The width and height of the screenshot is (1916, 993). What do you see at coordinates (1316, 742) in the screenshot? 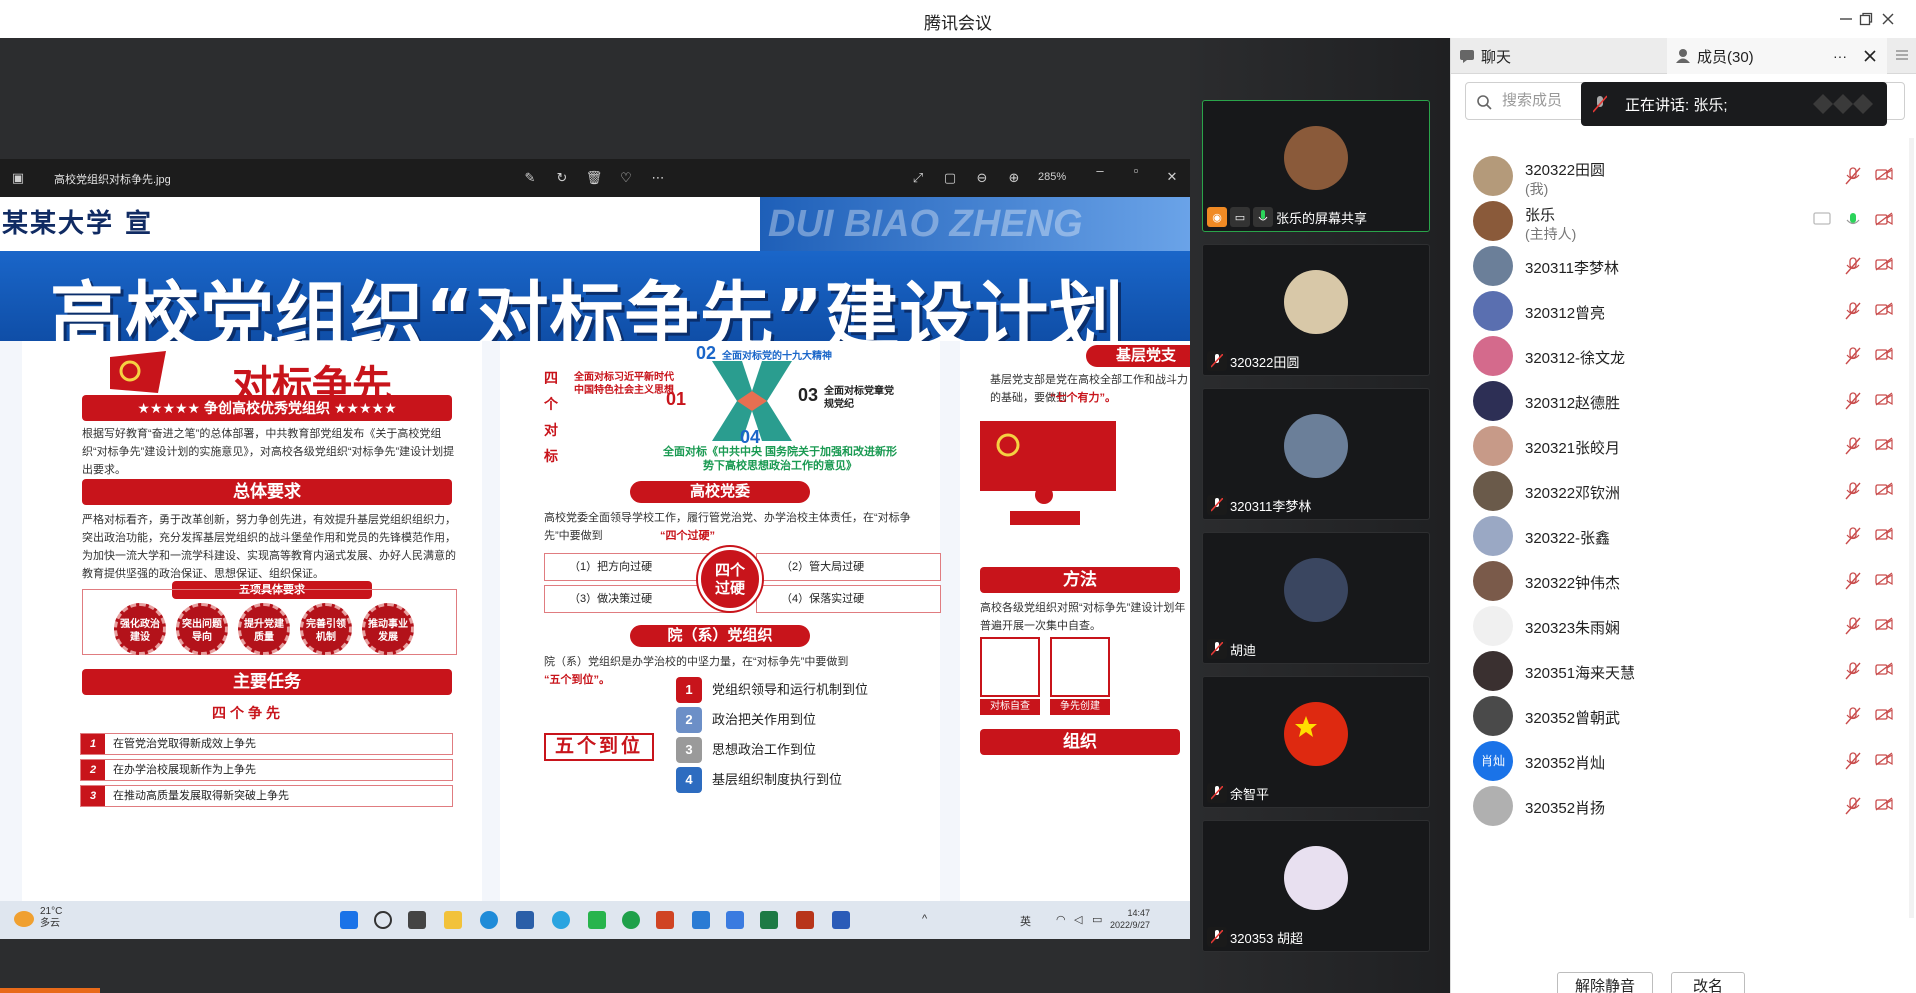
I see `video-tile: 余智平` at bounding box center [1316, 742].